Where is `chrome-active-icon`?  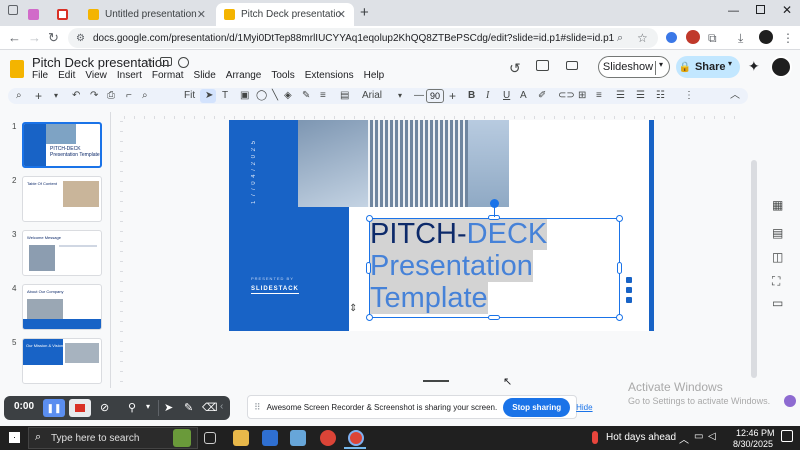
chrome-active-icon is located at coordinates (356, 438).